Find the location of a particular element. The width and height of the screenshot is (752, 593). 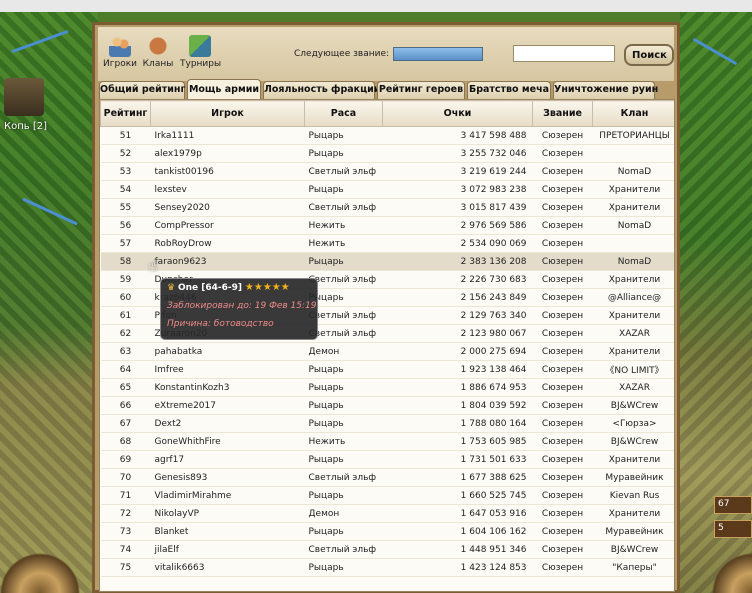

table-row: 67 Dext2 Рыцарь 1 788 080 164 Сюзерен <Гюрза> is located at coordinates (387, 423).